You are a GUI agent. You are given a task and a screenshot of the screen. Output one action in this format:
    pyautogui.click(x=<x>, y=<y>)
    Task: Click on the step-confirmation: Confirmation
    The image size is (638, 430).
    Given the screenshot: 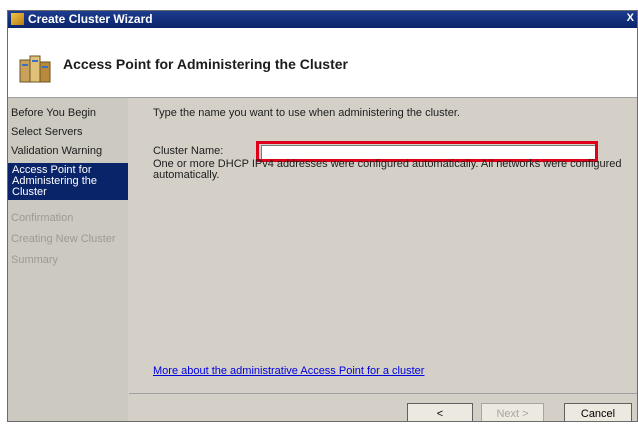 What is the action you would take?
    pyautogui.click(x=42, y=218)
    